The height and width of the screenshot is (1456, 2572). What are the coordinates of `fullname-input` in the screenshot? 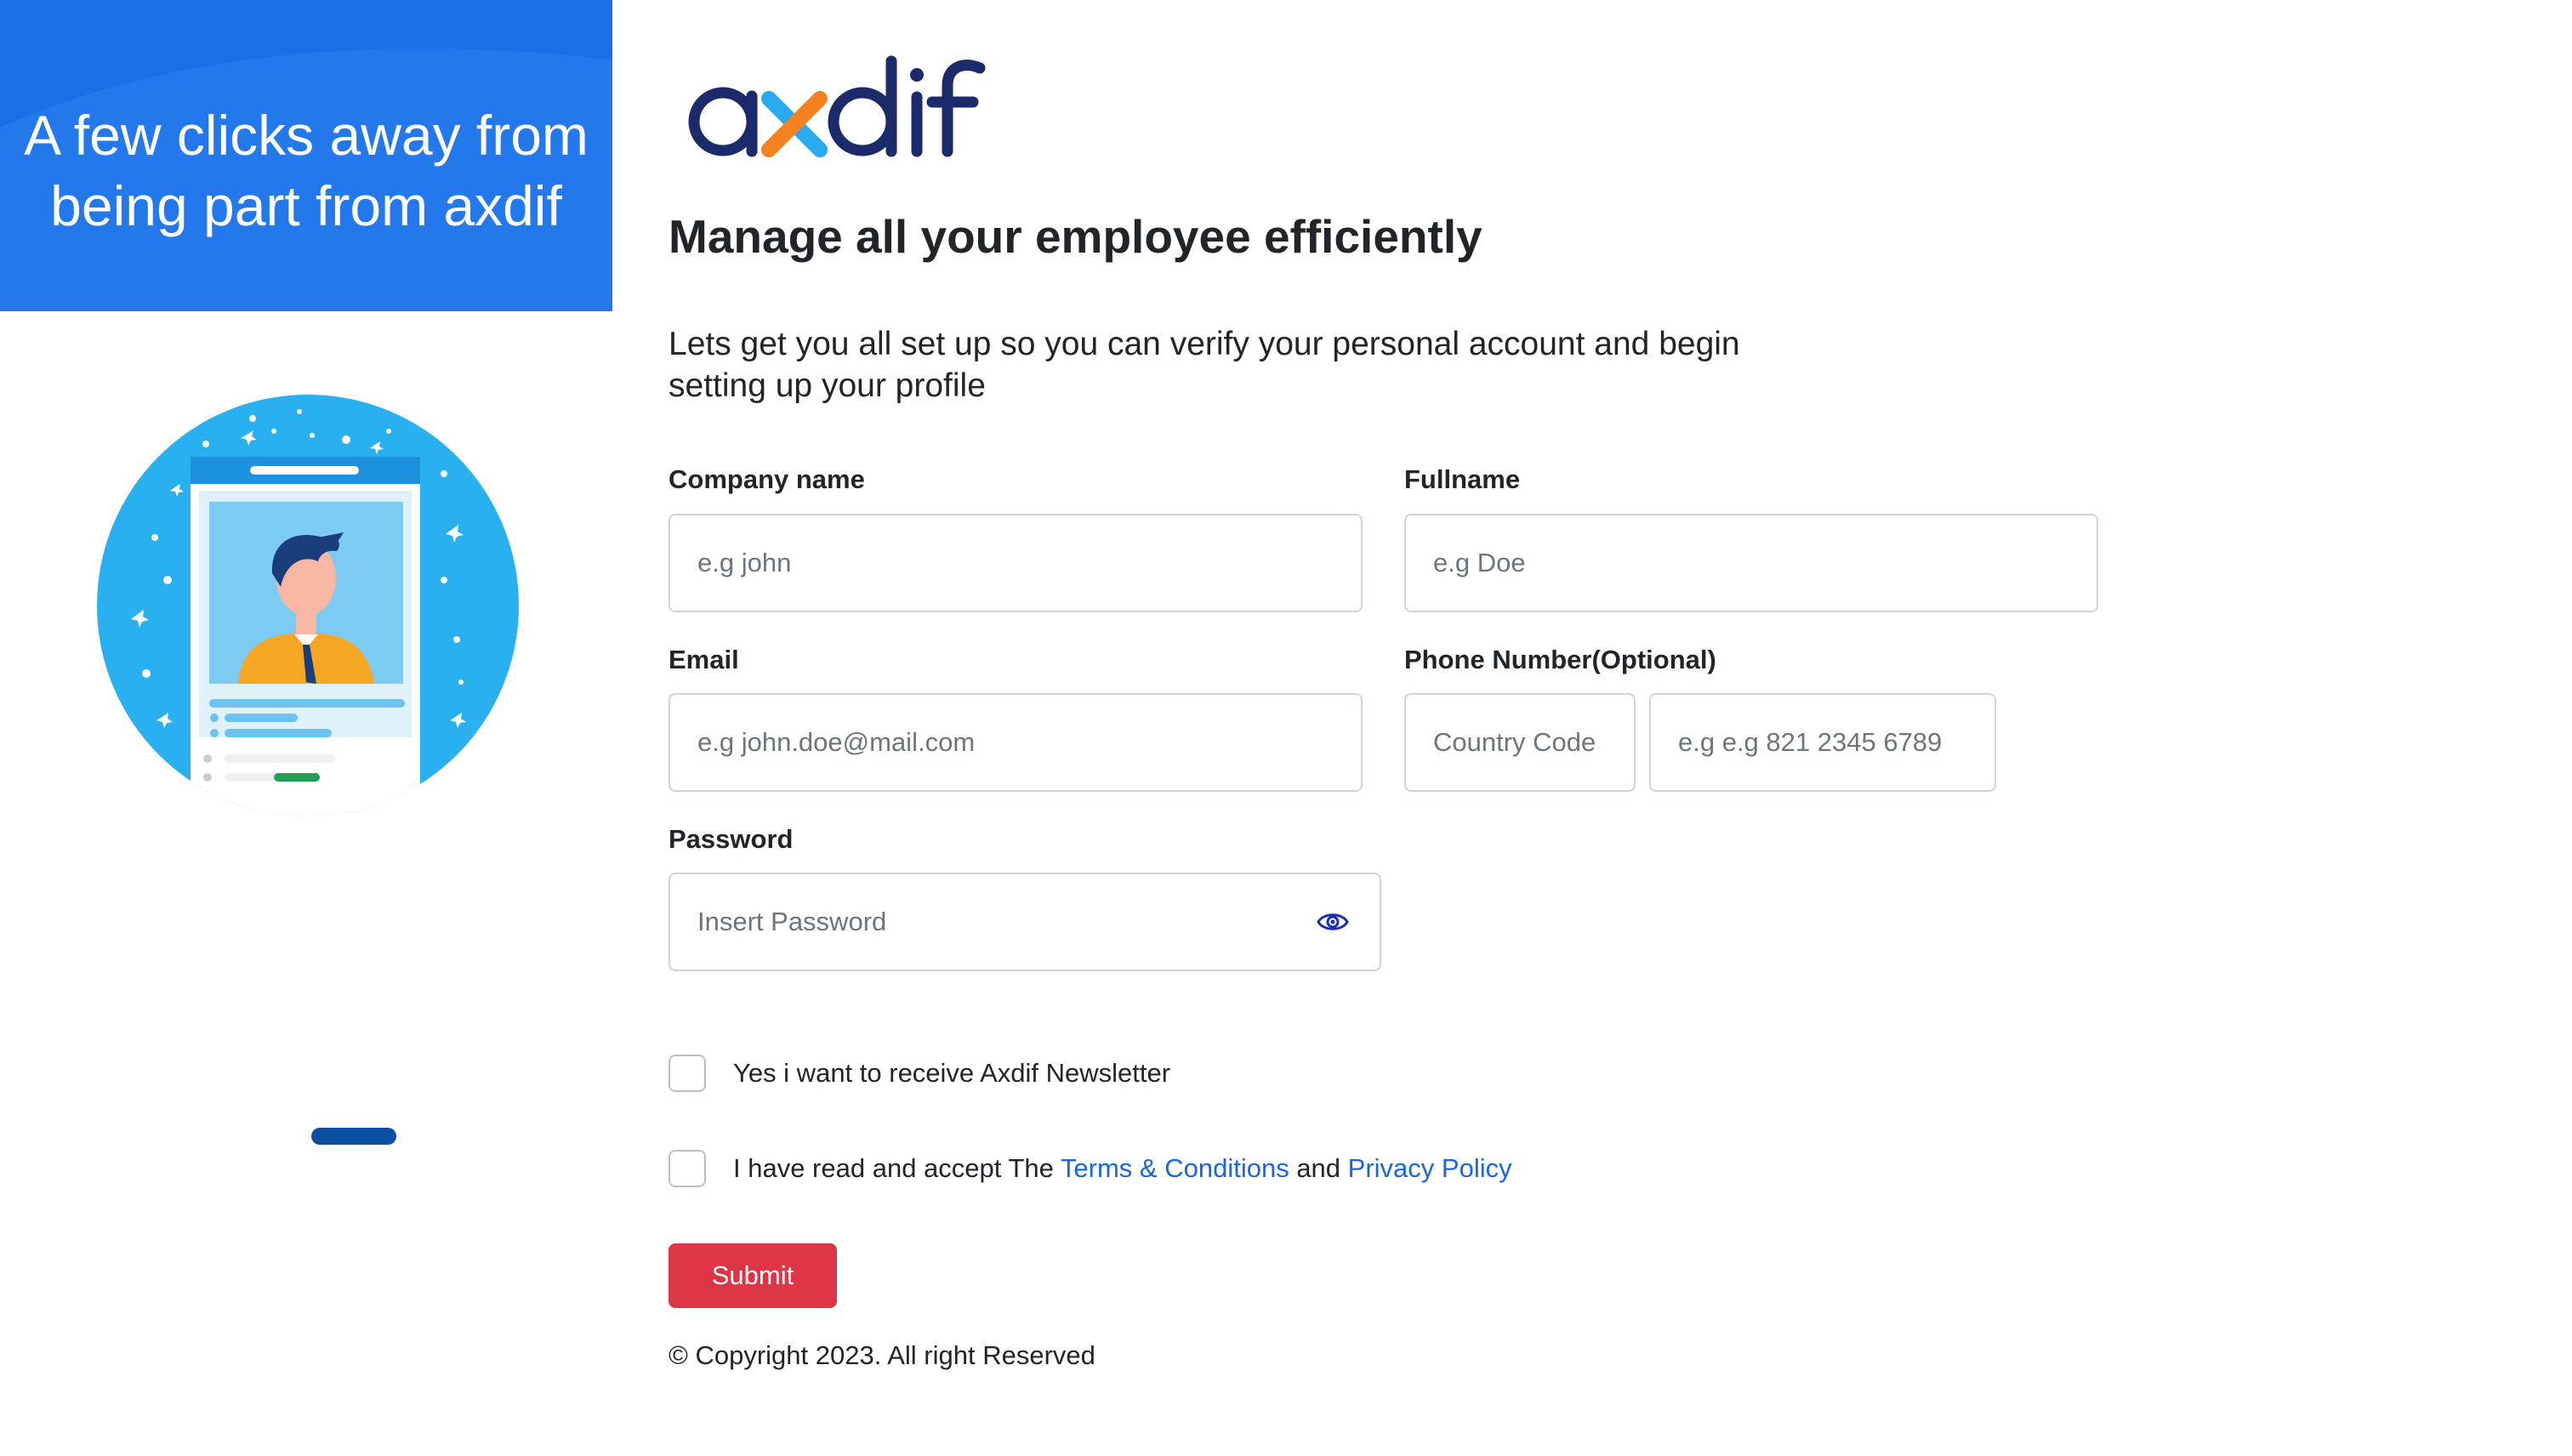 It's located at (1751, 563).